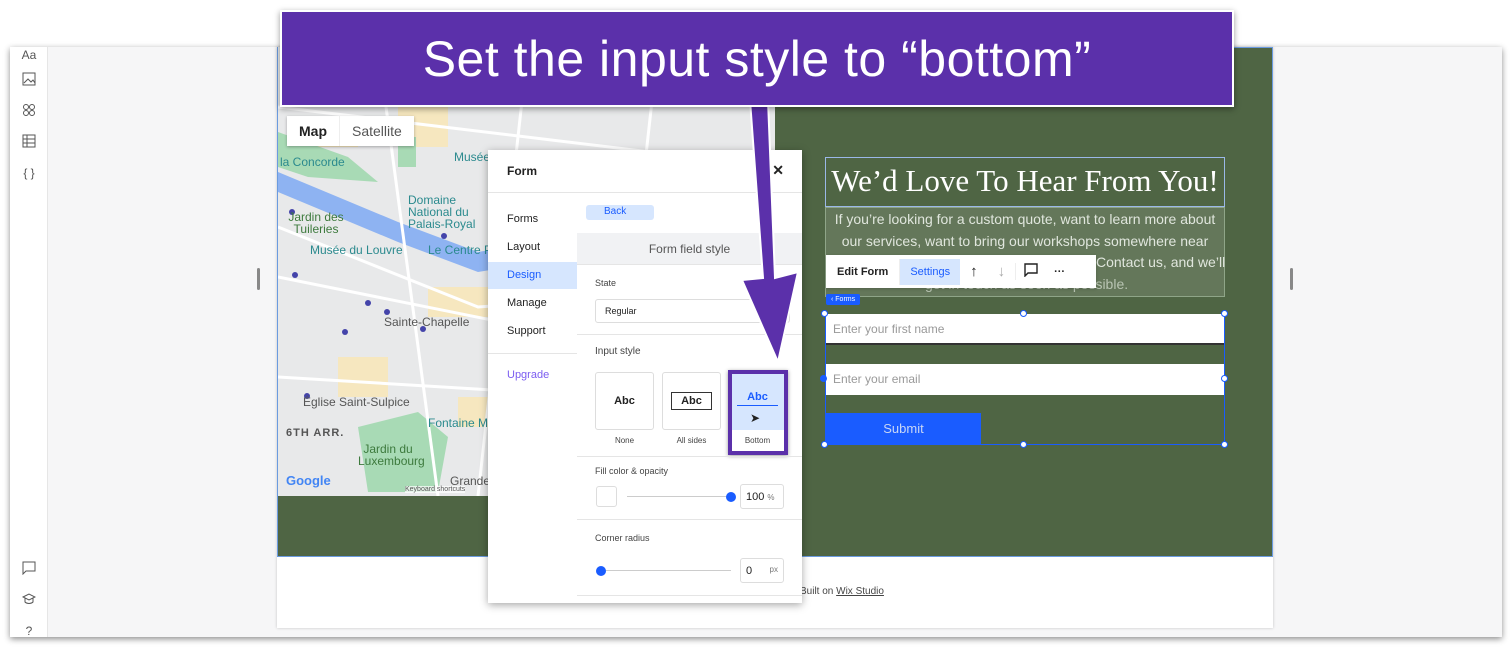 This screenshot has width=1512, height=650. I want to click on footer-credit: Built on Wix Studio, so click(842, 591).